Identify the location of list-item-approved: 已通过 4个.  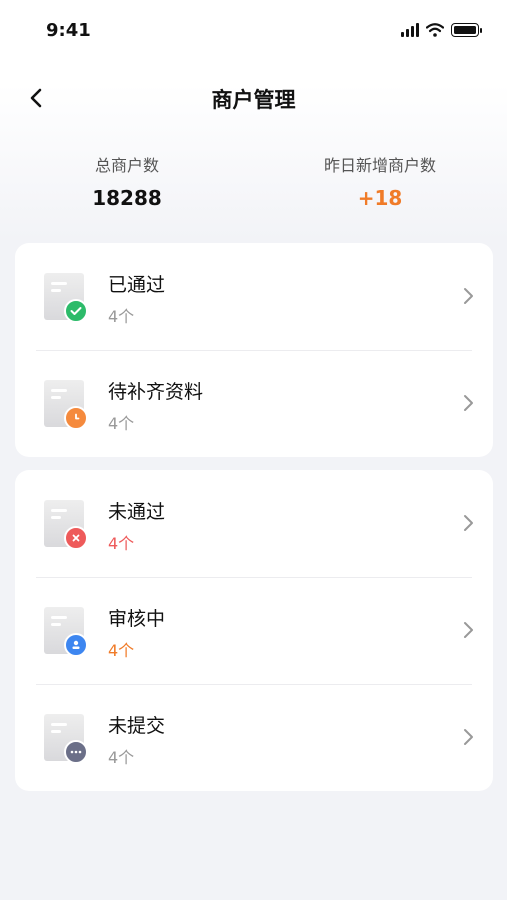
(254, 296).